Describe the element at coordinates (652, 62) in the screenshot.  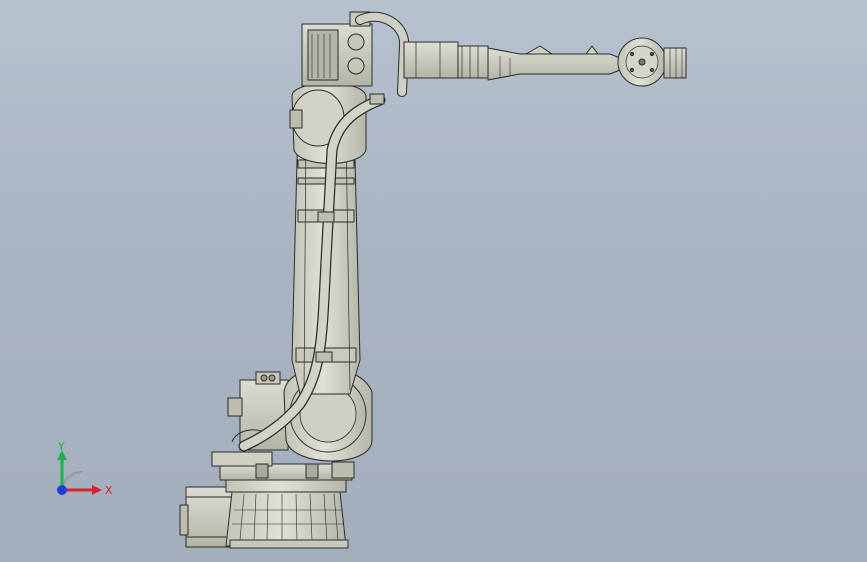
I see `wrist-flange` at that location.